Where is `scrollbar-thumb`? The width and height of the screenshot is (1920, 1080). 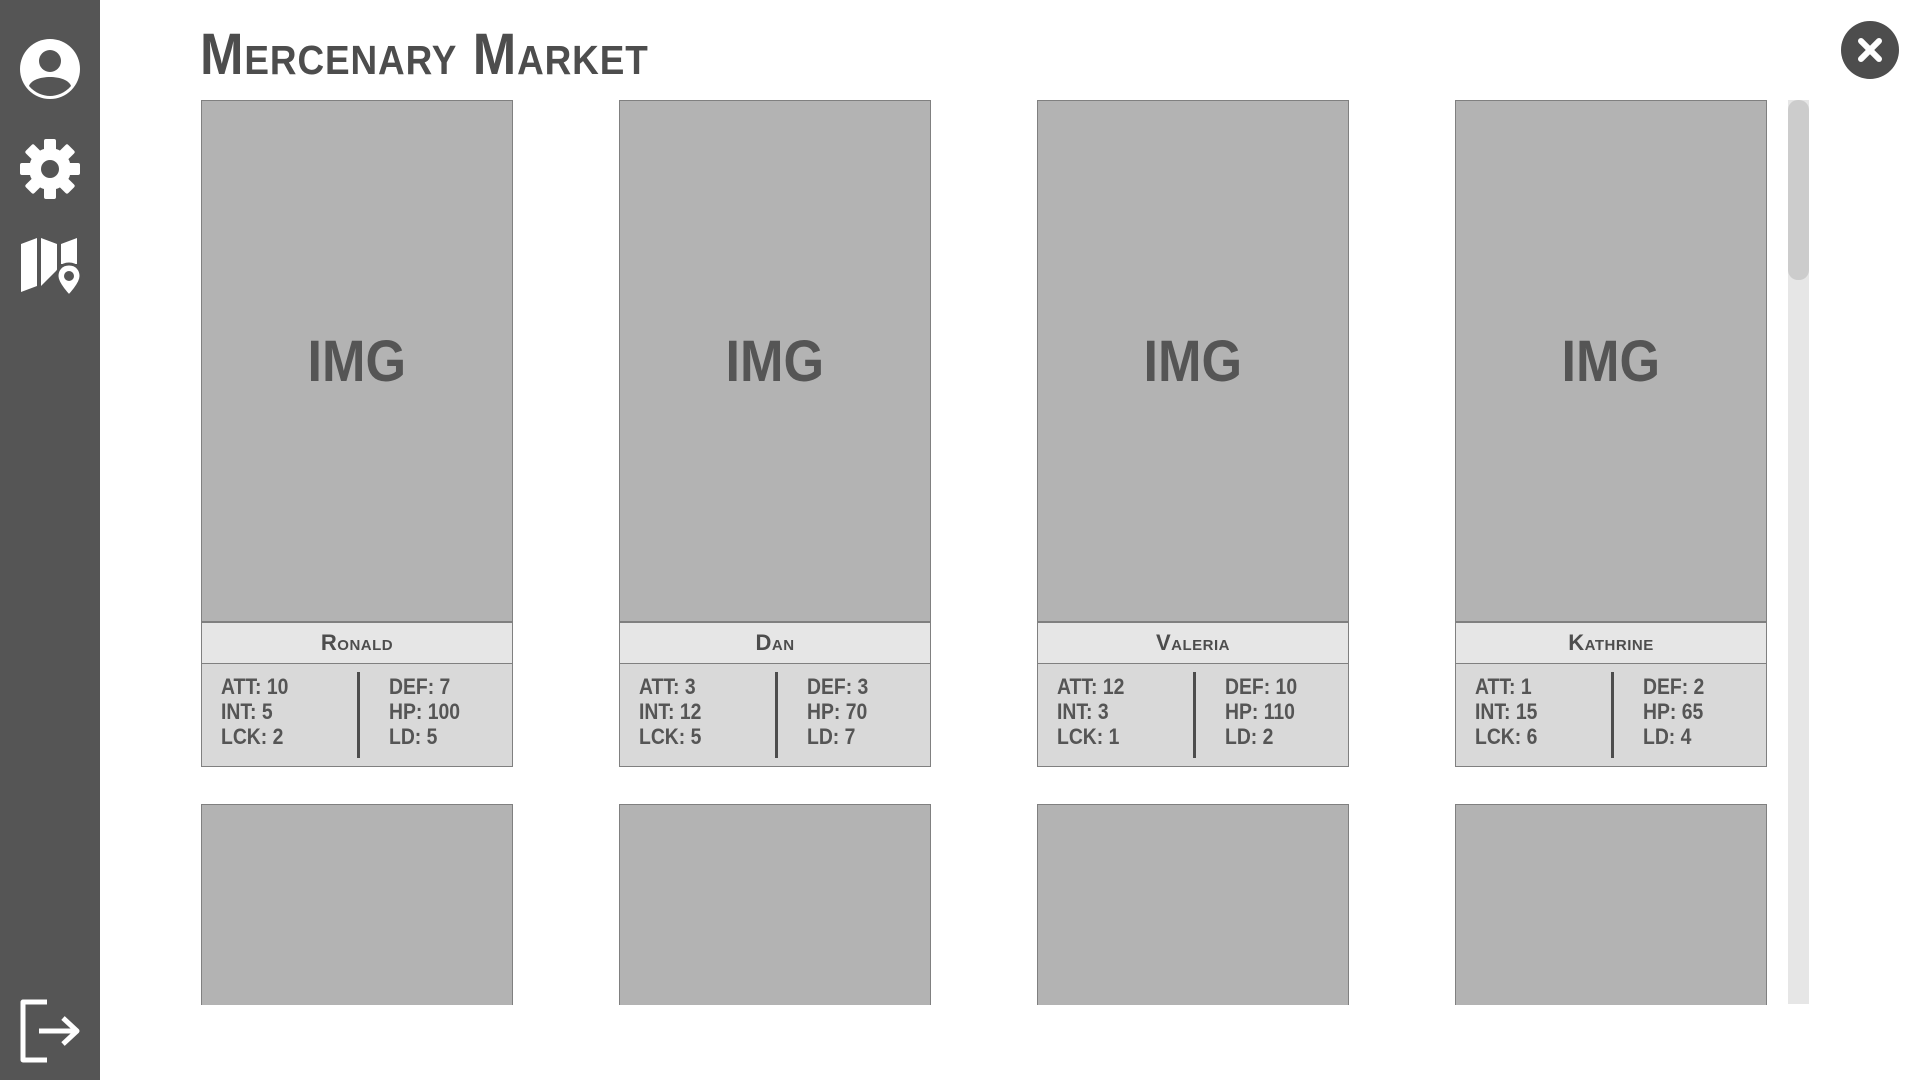 scrollbar-thumb is located at coordinates (1798, 190).